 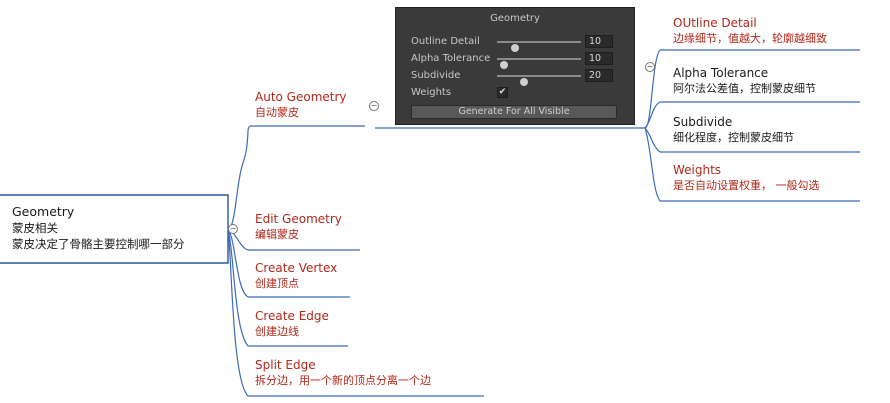 What do you see at coordinates (746, 185) in the screenshot?
I see `child-subtitle: 是否自动设置权重， 一般勾选` at bounding box center [746, 185].